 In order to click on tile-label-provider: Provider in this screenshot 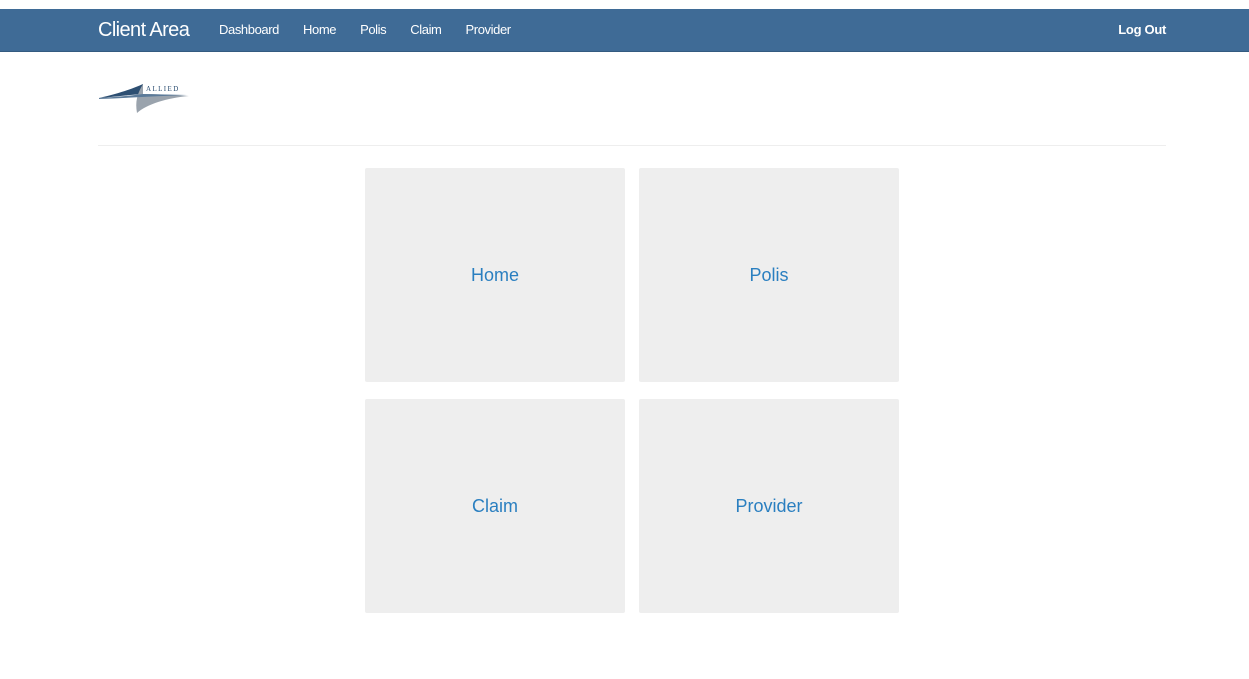, I will do `click(769, 506)`.